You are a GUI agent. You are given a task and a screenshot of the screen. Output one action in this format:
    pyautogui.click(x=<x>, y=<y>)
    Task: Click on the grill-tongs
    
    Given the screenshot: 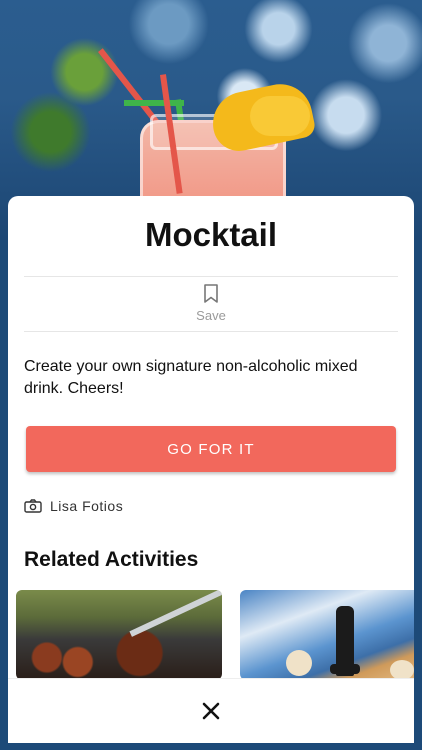 What is the action you would take?
    pyautogui.click(x=175, y=613)
    